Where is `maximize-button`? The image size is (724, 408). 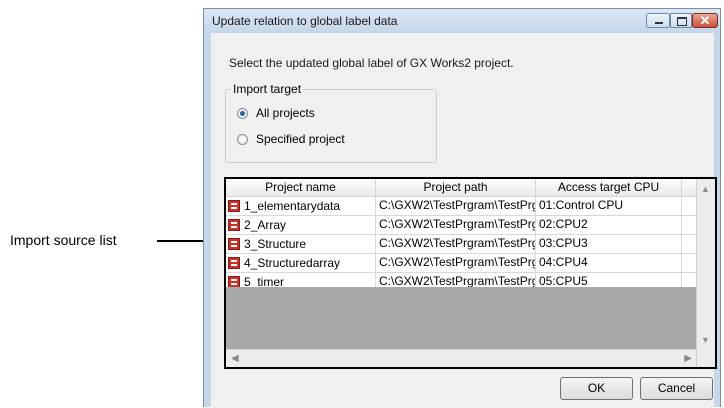
maximize-button is located at coordinates (681, 20).